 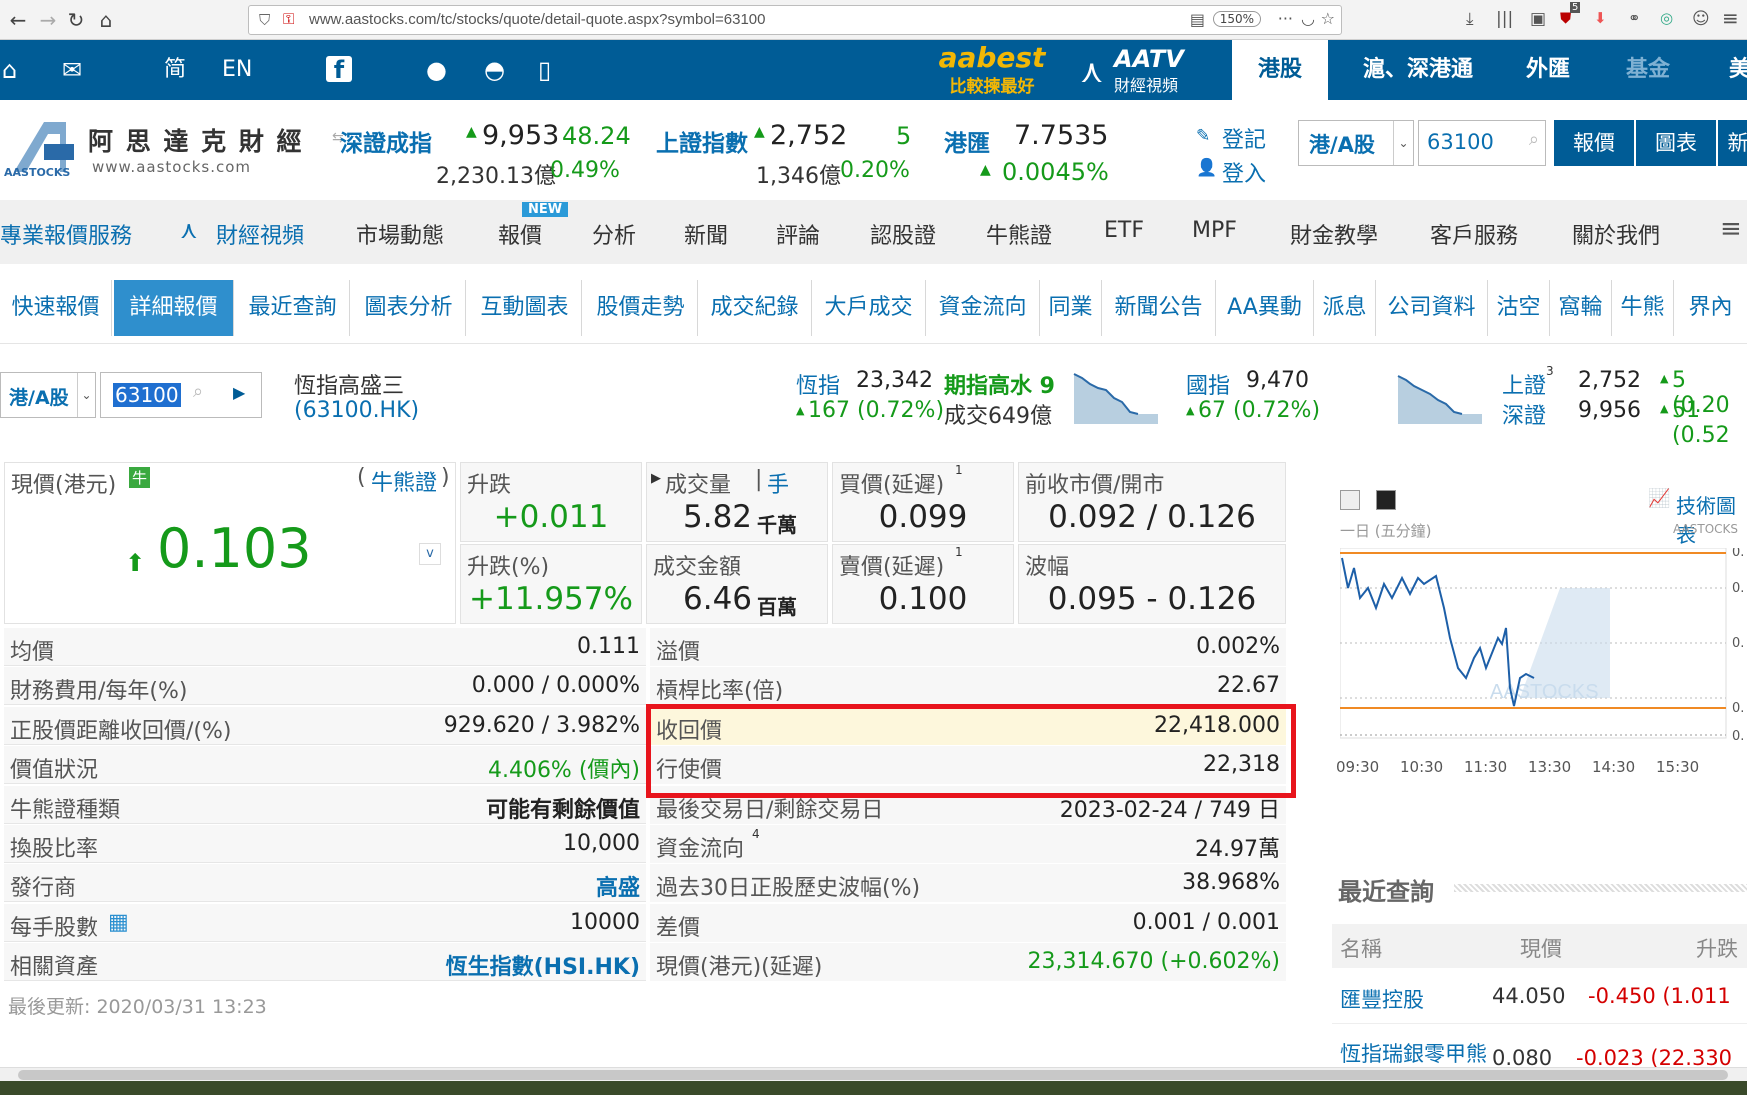 What do you see at coordinates (1731, 229) in the screenshot?
I see `hamburger-menu-icon: ≡` at bounding box center [1731, 229].